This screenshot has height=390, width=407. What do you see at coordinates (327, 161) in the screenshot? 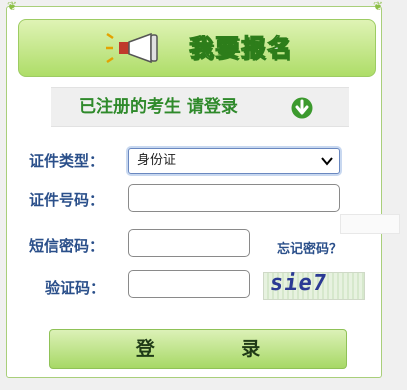
I see `chevron-down-icon` at bounding box center [327, 161].